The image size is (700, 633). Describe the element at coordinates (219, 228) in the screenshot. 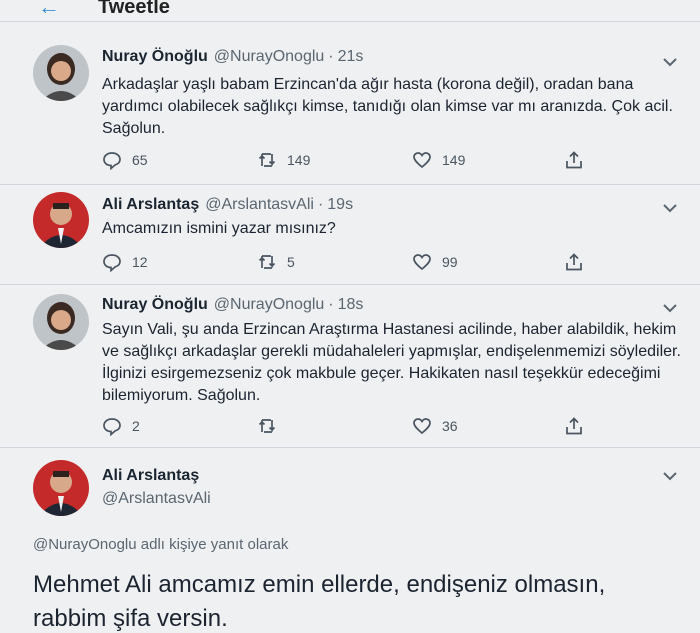

I see `tweet-text: Amcamızın ismini yazar mısınız?` at that location.